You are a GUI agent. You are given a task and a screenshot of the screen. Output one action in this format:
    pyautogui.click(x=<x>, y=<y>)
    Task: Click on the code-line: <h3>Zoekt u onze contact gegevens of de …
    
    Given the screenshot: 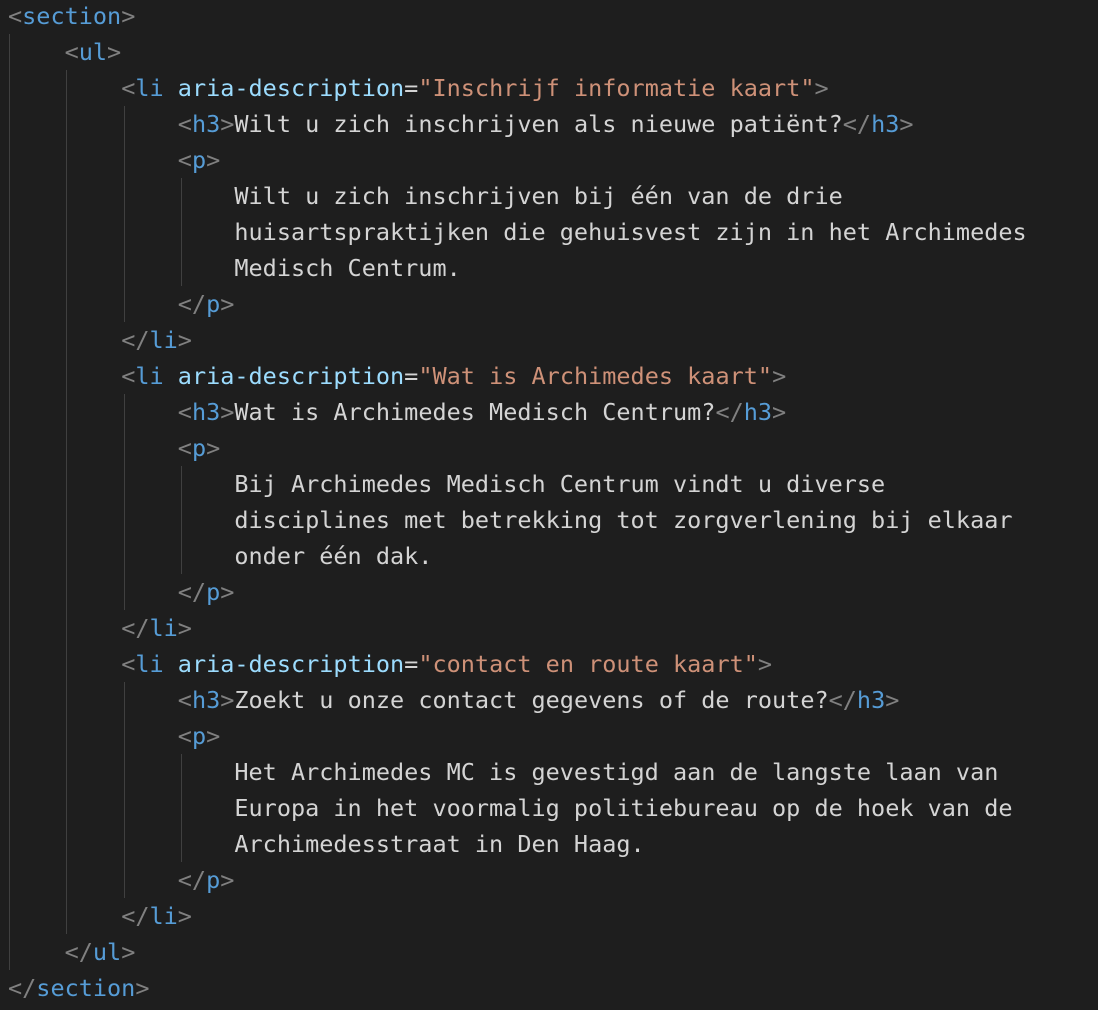 What is the action you would take?
    pyautogui.click(x=538, y=700)
    